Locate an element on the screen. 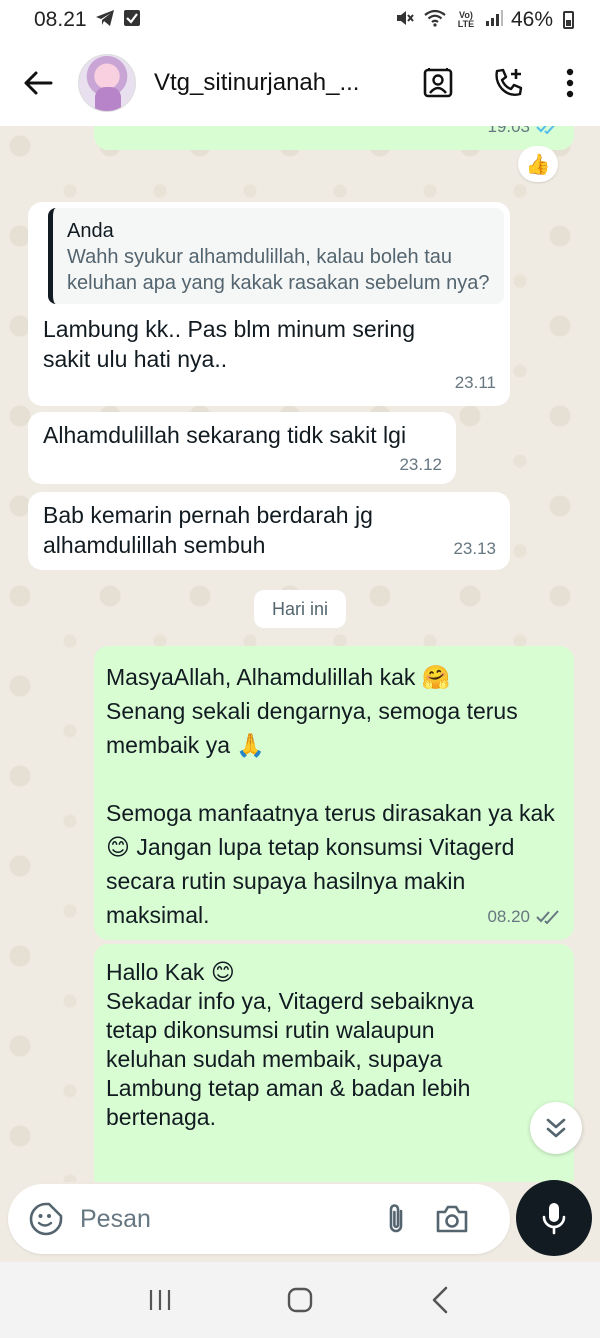 Image resolution: width=600 pixels, height=1338 pixels. status-left: 08.21 is located at coordinates (87, 20).